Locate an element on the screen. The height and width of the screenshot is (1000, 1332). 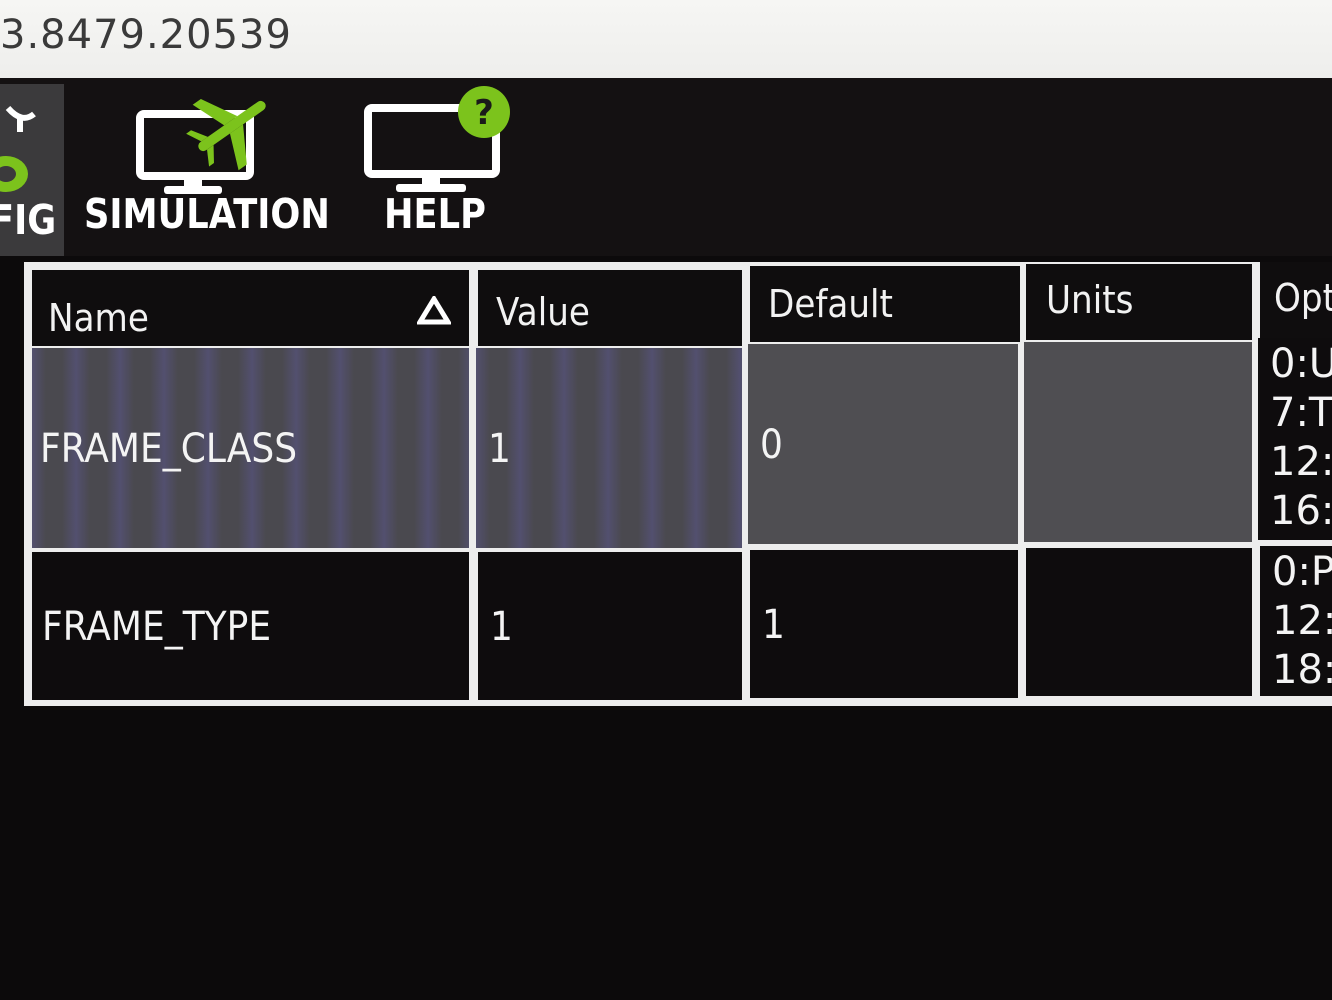
option-line: 18: is located at coordinates (1302, 670).